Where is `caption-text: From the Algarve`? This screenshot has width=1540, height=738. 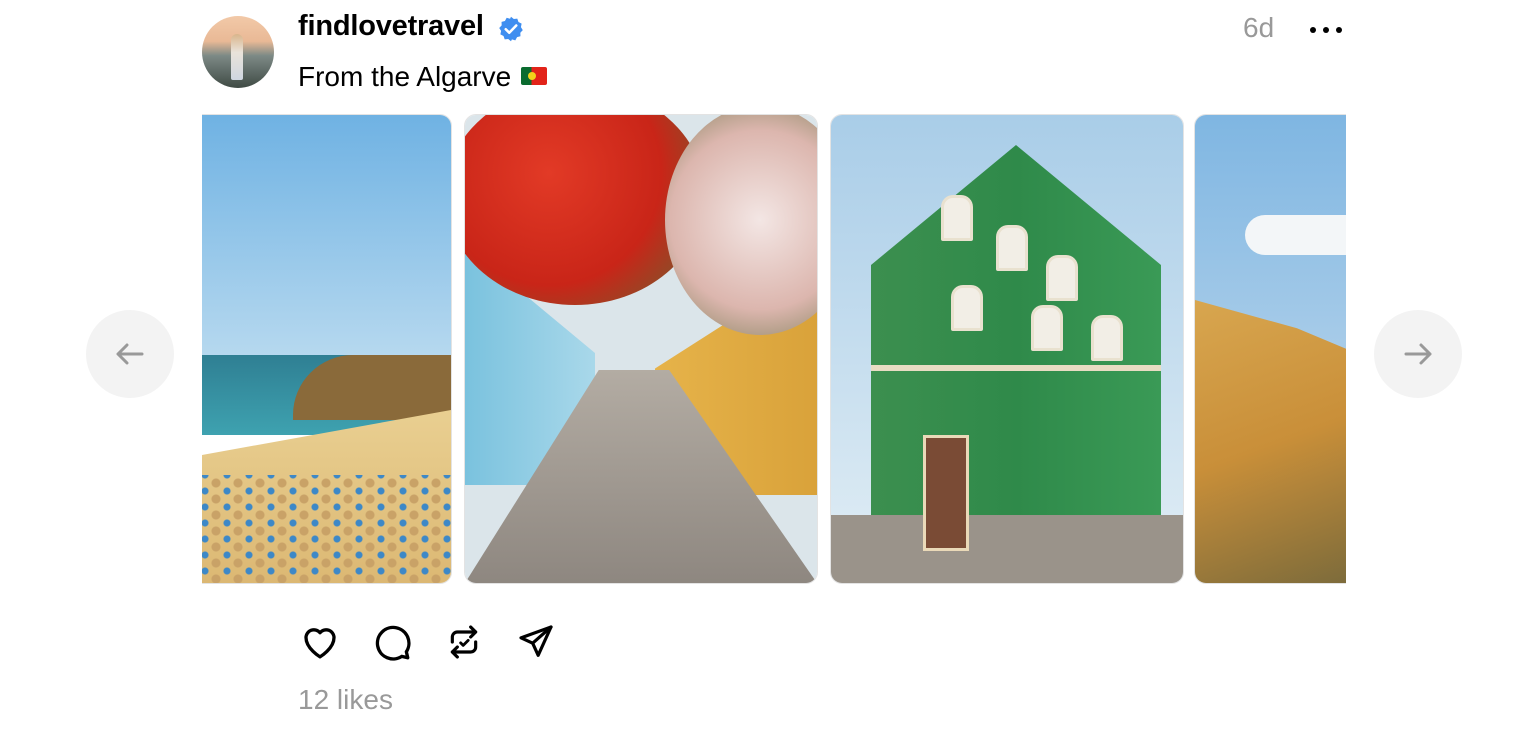
caption-text: From the Algarve is located at coordinates (405, 76).